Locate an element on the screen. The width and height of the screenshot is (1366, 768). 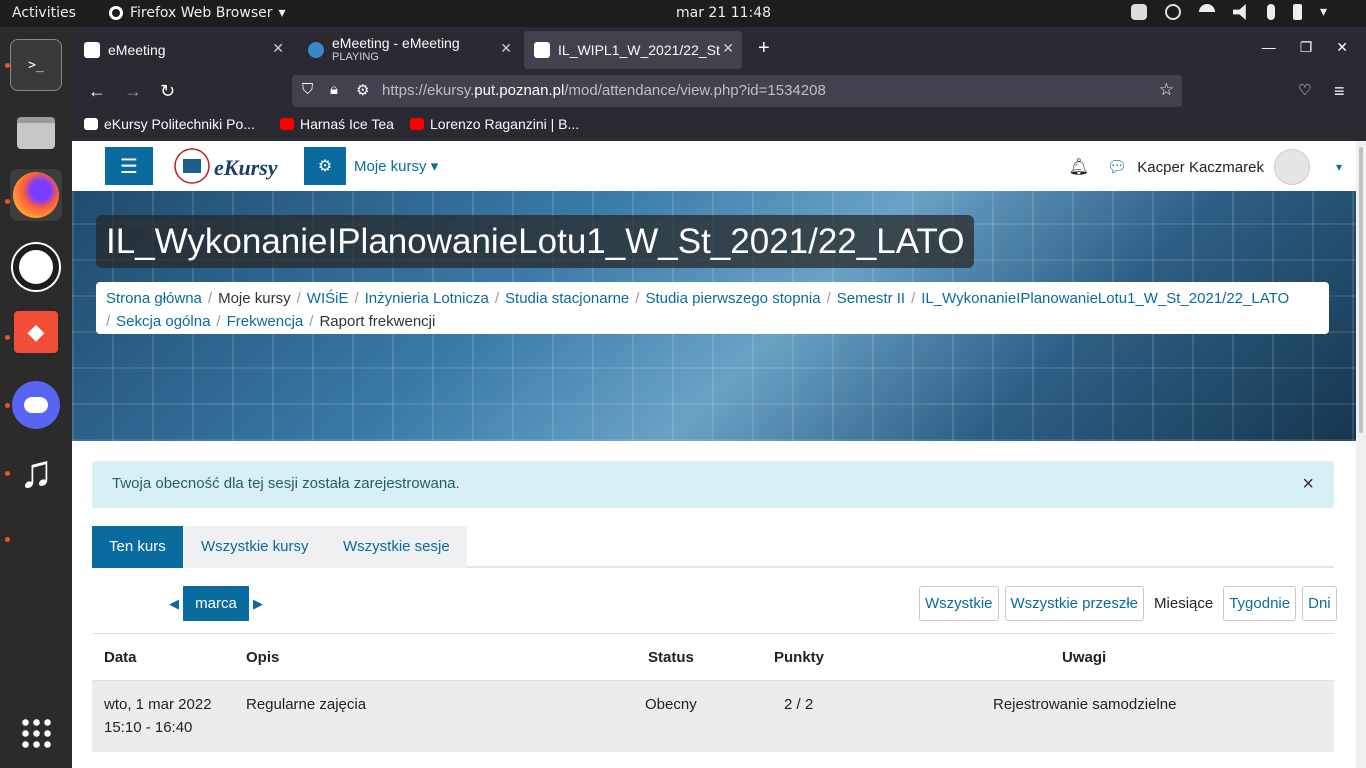
table-header: Data Opis Status Punkty Uwagi is located at coordinates (713, 657).